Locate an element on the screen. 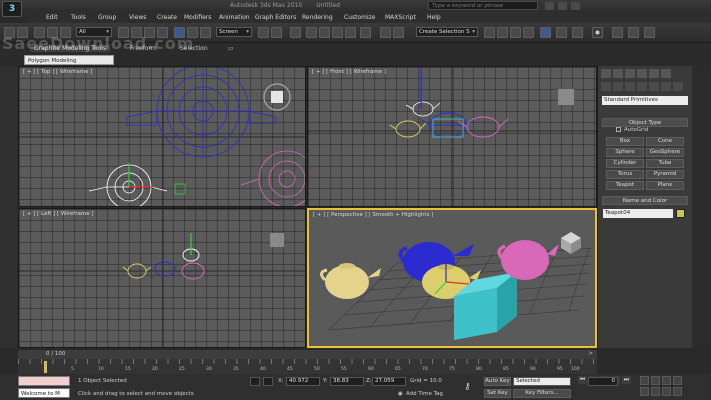 This screenshot has width=711, height=400. rendered-frame-window-icon is located at coordinates (577, 32).